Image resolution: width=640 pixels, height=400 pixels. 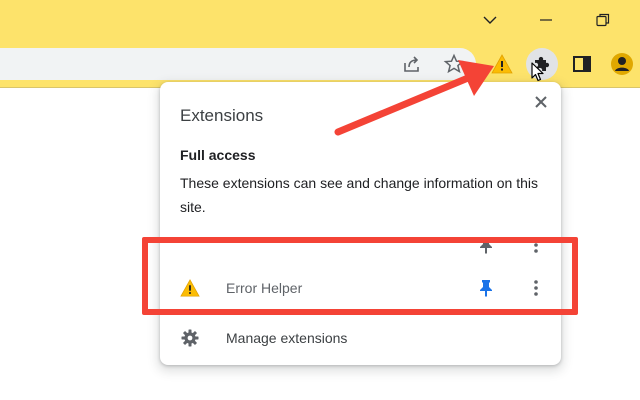 What do you see at coordinates (414, 98) in the screenshot?
I see `annotation-arrow` at bounding box center [414, 98].